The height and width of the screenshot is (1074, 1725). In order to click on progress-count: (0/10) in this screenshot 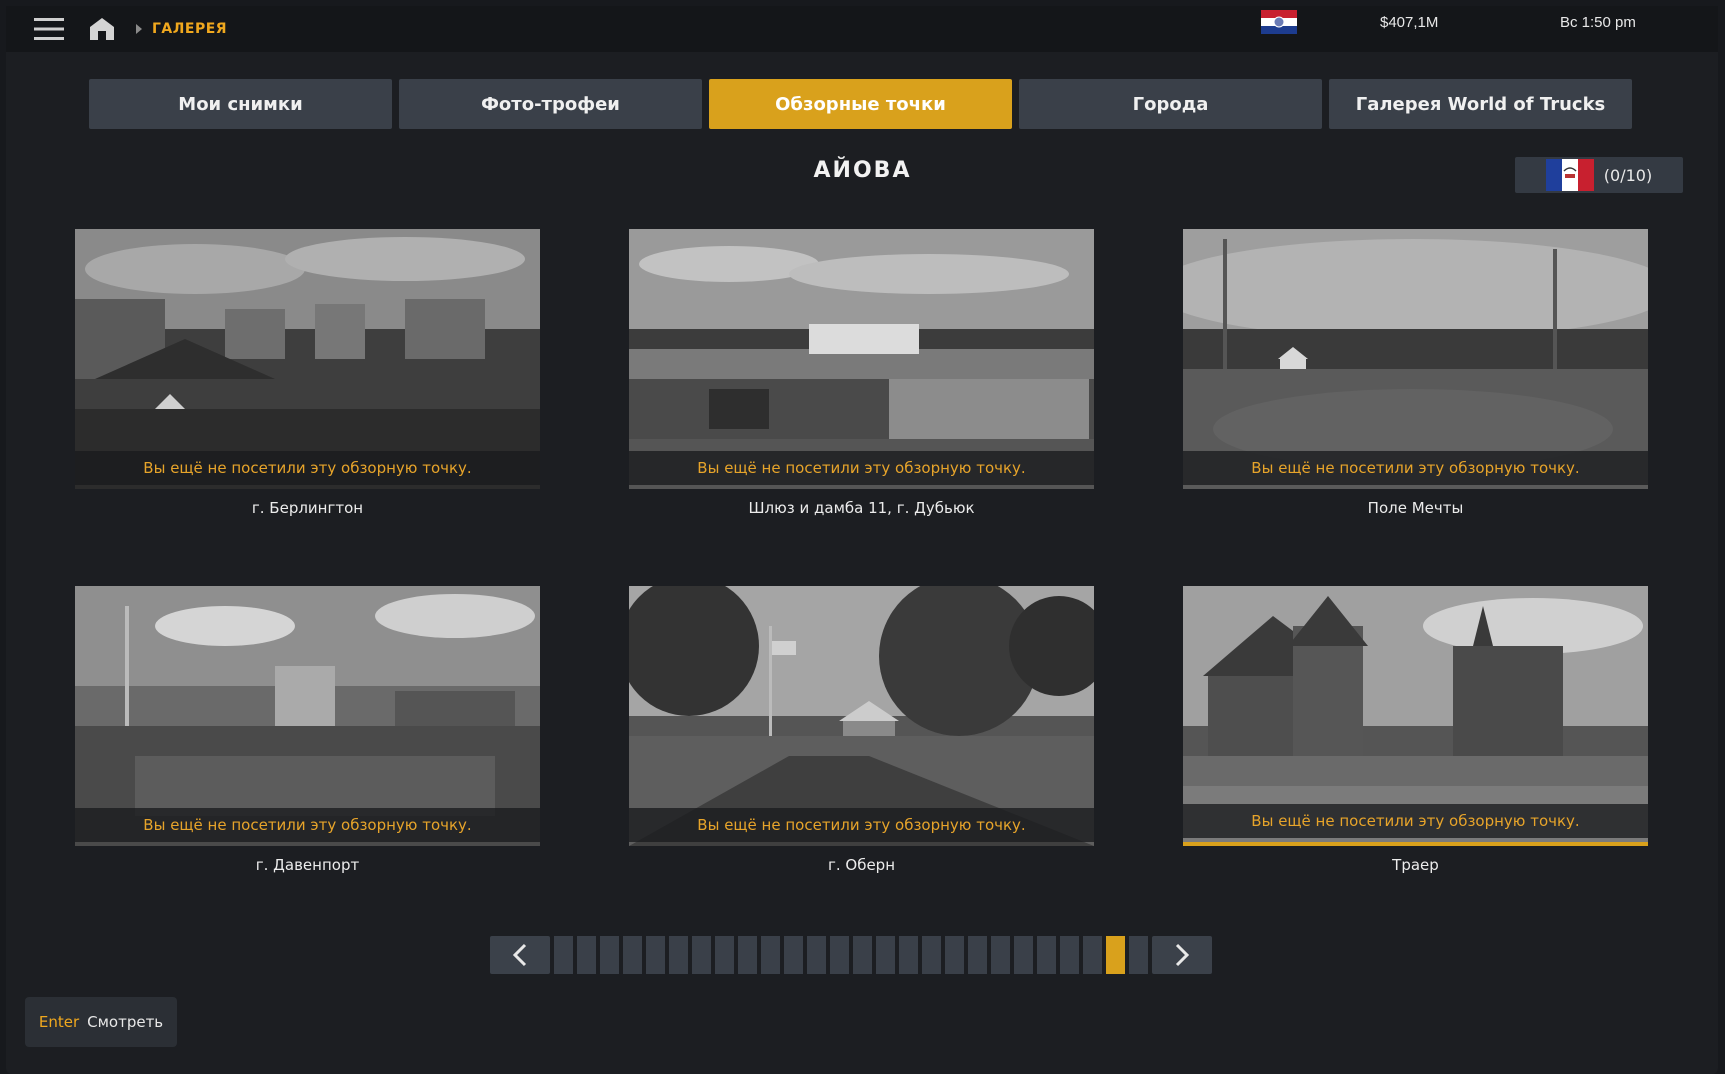, I will do `click(1628, 175)`.